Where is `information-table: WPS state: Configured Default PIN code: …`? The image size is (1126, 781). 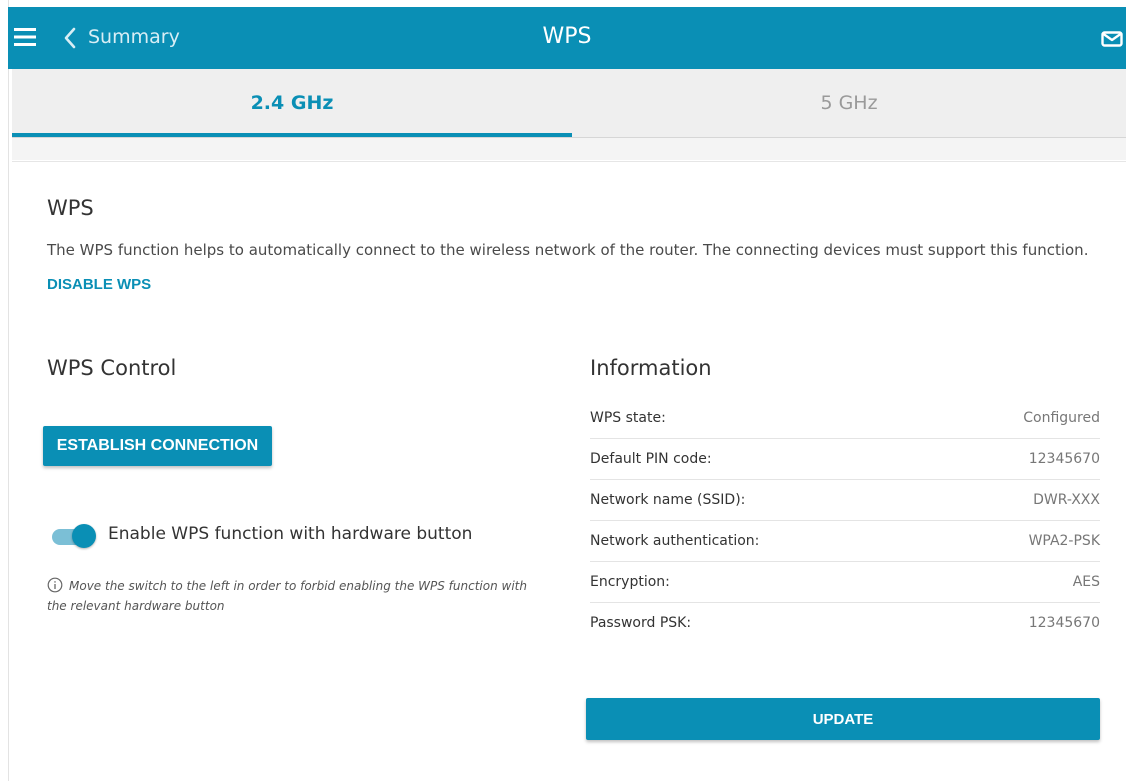
information-table: WPS state: Configured Default PIN code: … is located at coordinates (845, 520).